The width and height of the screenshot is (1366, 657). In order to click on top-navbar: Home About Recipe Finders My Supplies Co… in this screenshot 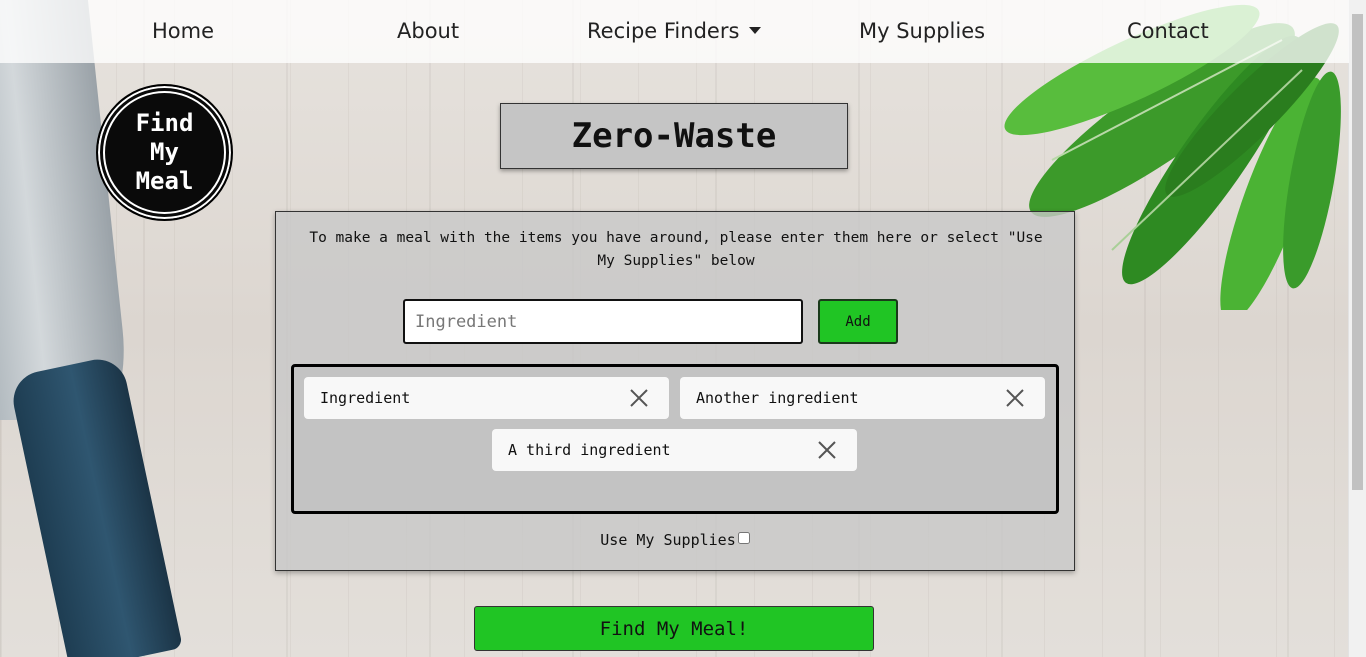, I will do `click(674, 31)`.